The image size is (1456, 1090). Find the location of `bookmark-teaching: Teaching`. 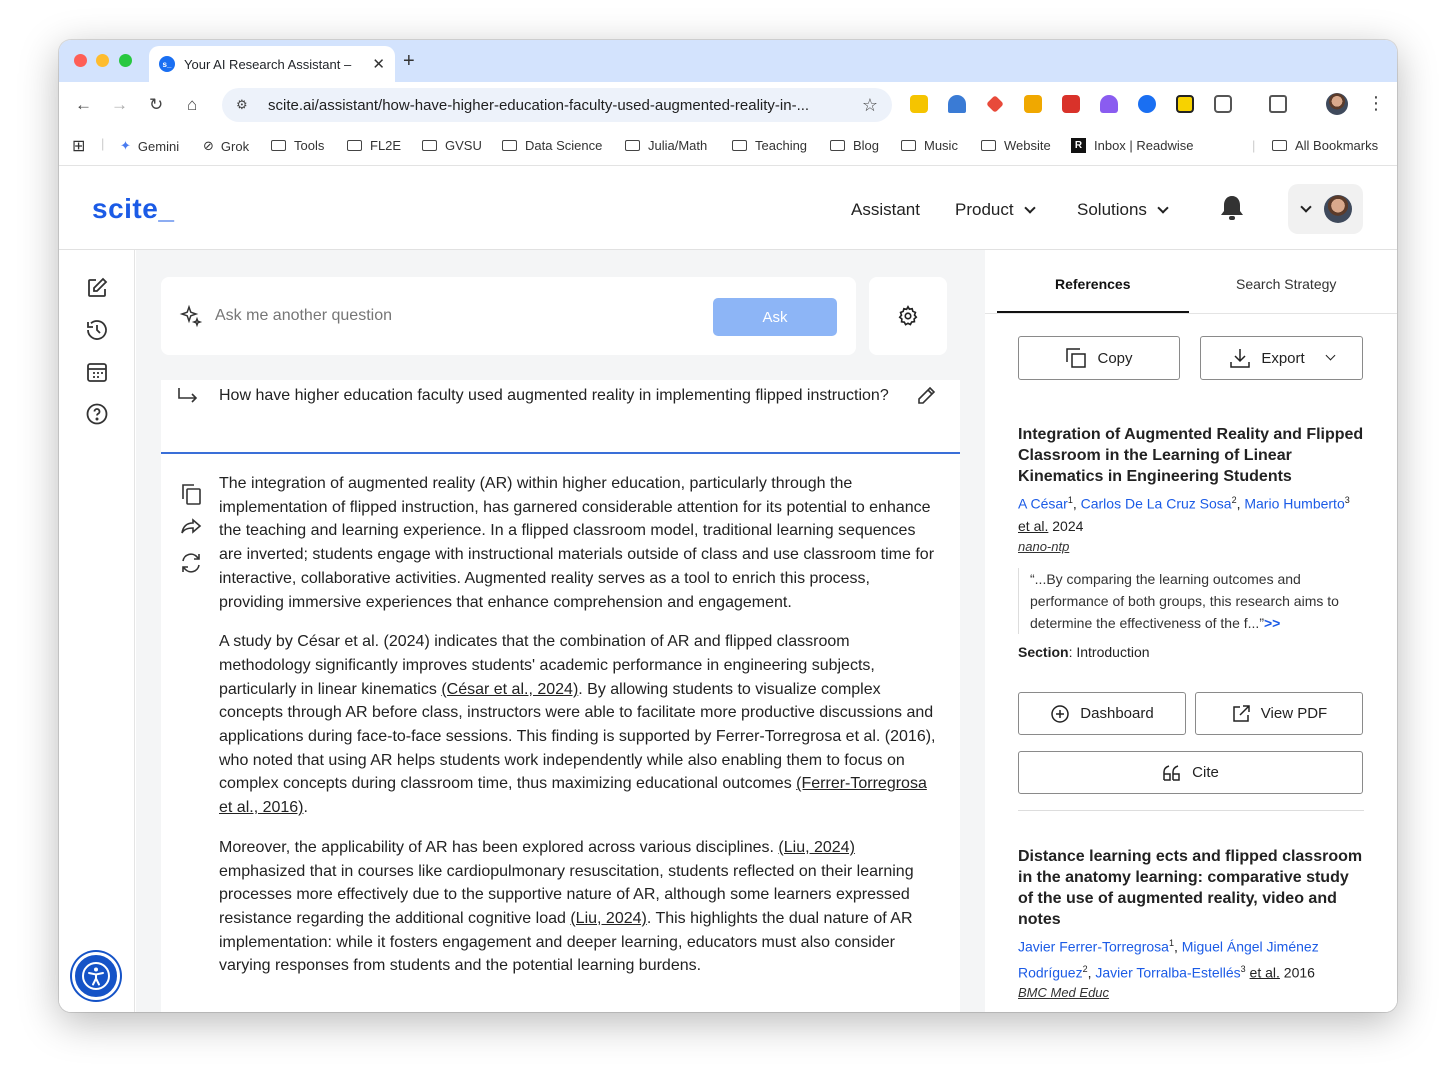

bookmark-teaching: Teaching is located at coordinates (769, 145).